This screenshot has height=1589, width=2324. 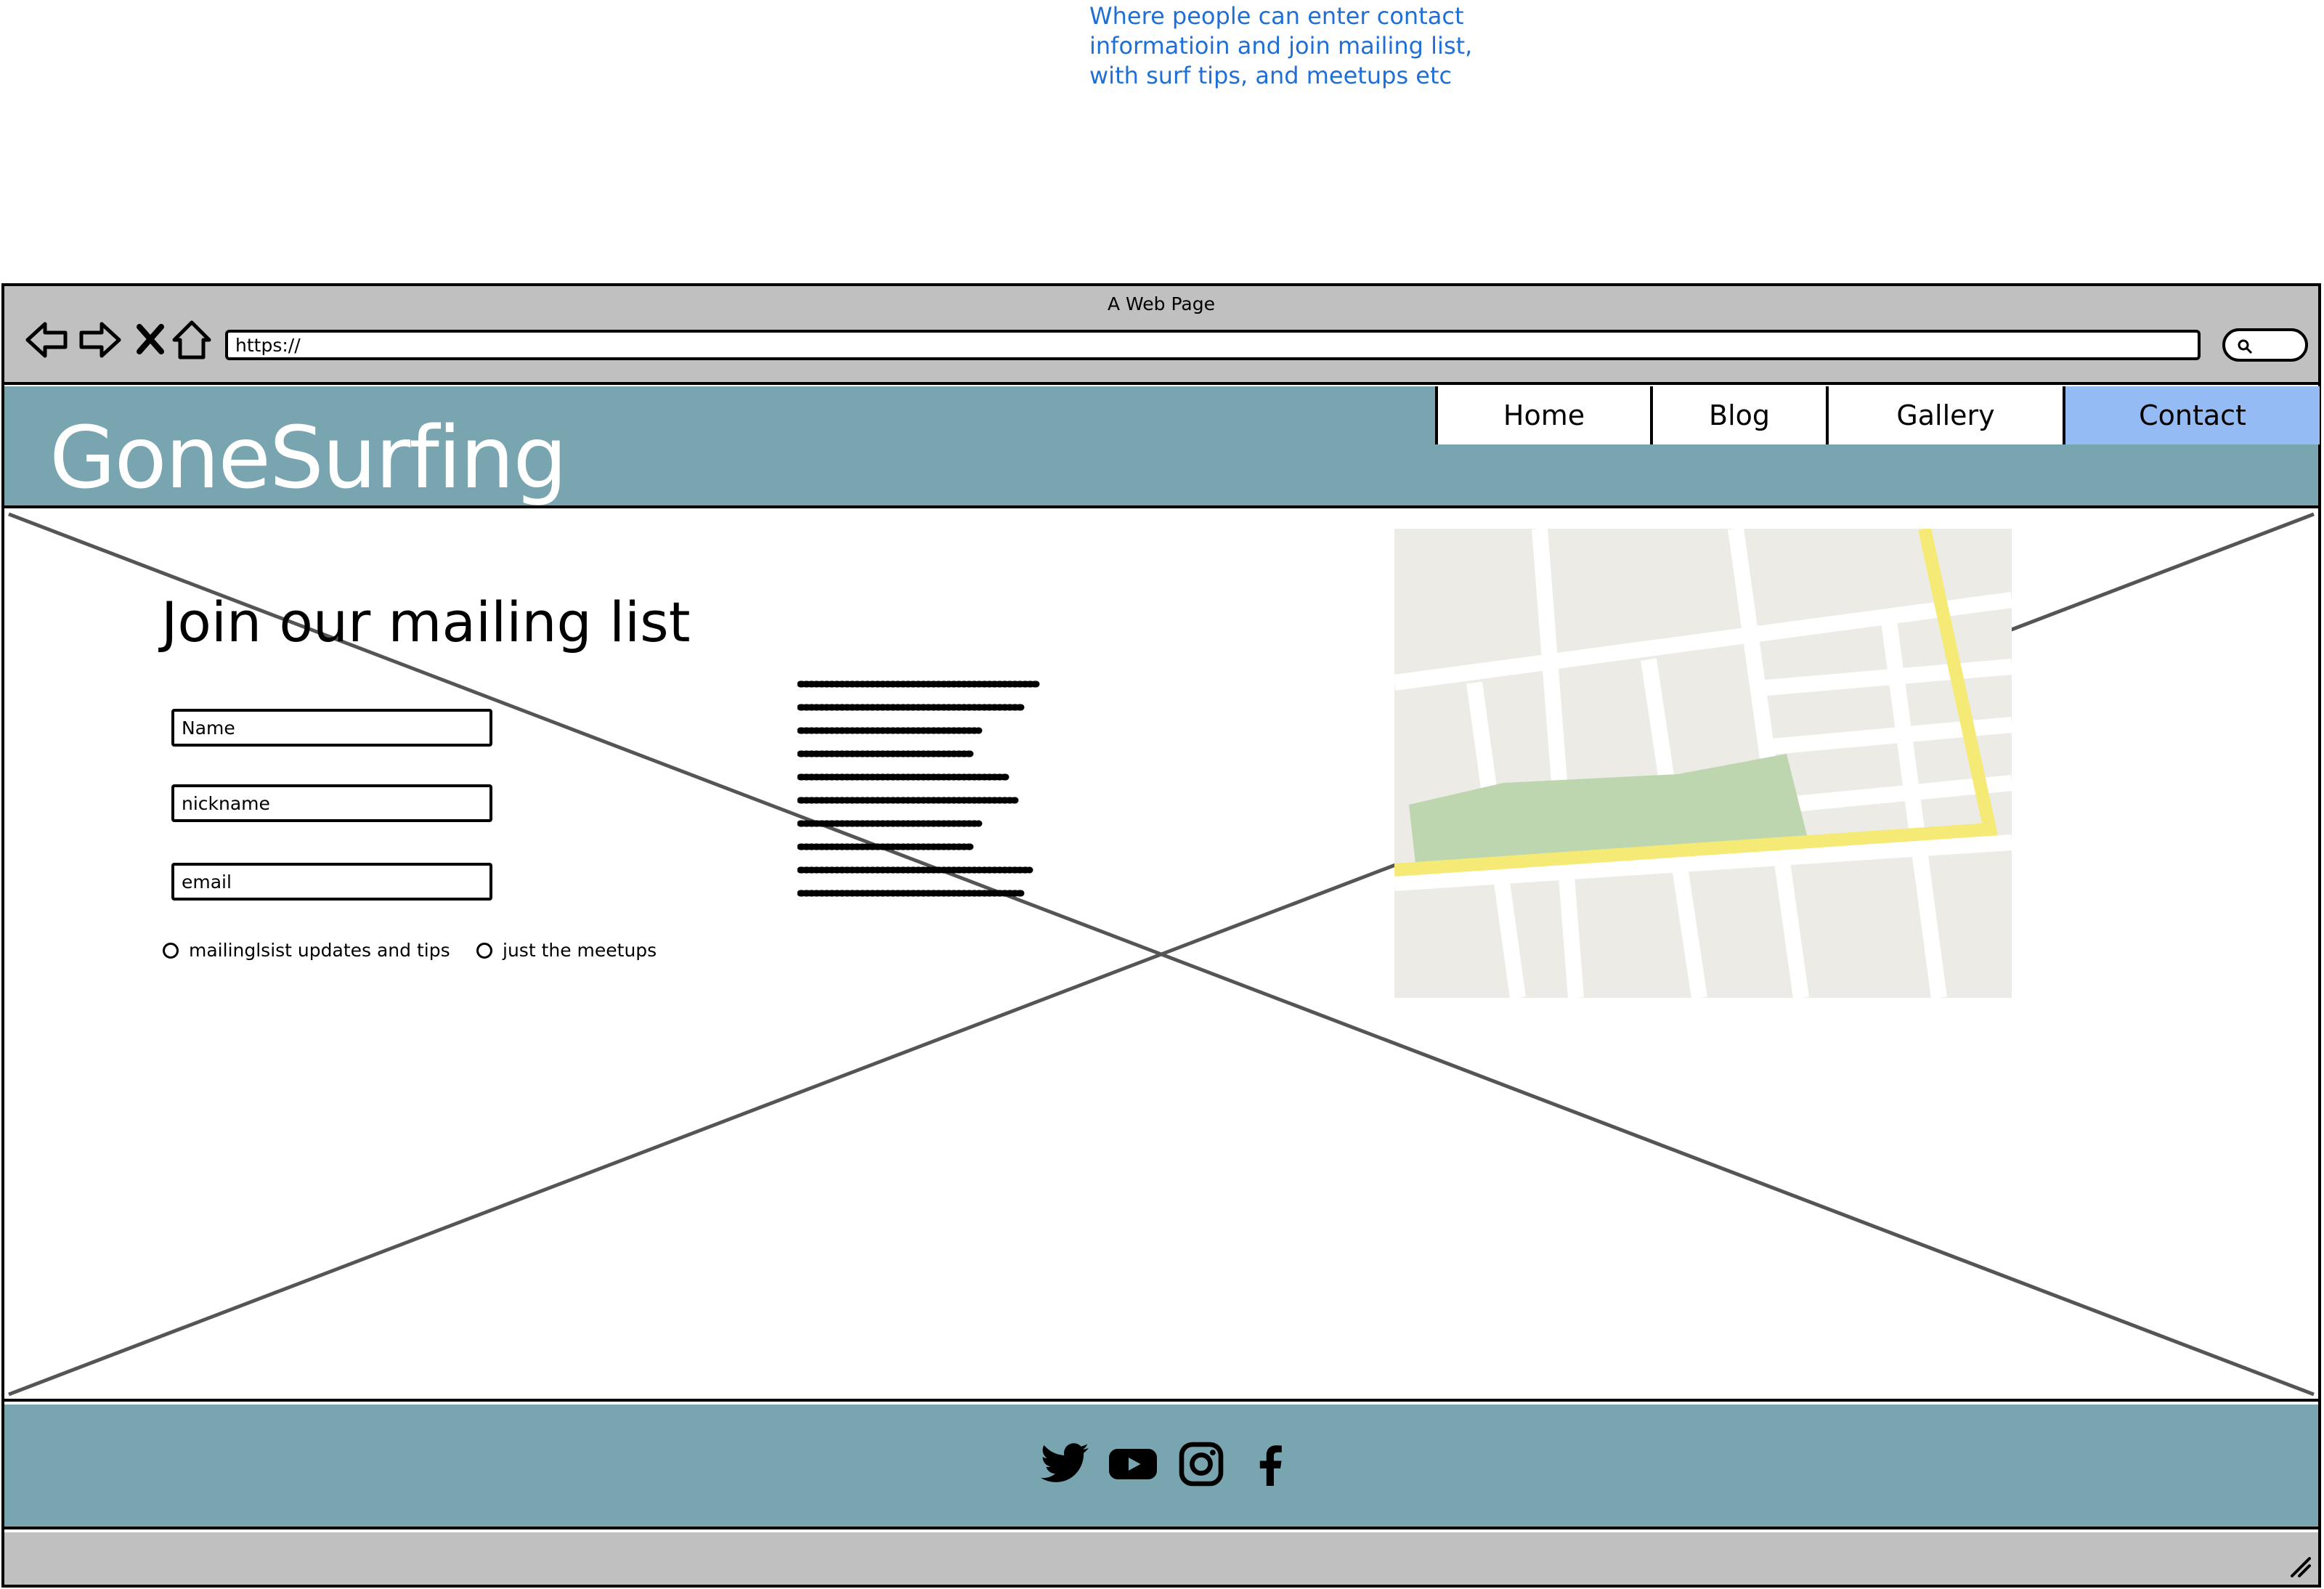 I want to click on radio-option-meetups: just the meetups, so click(x=566, y=950).